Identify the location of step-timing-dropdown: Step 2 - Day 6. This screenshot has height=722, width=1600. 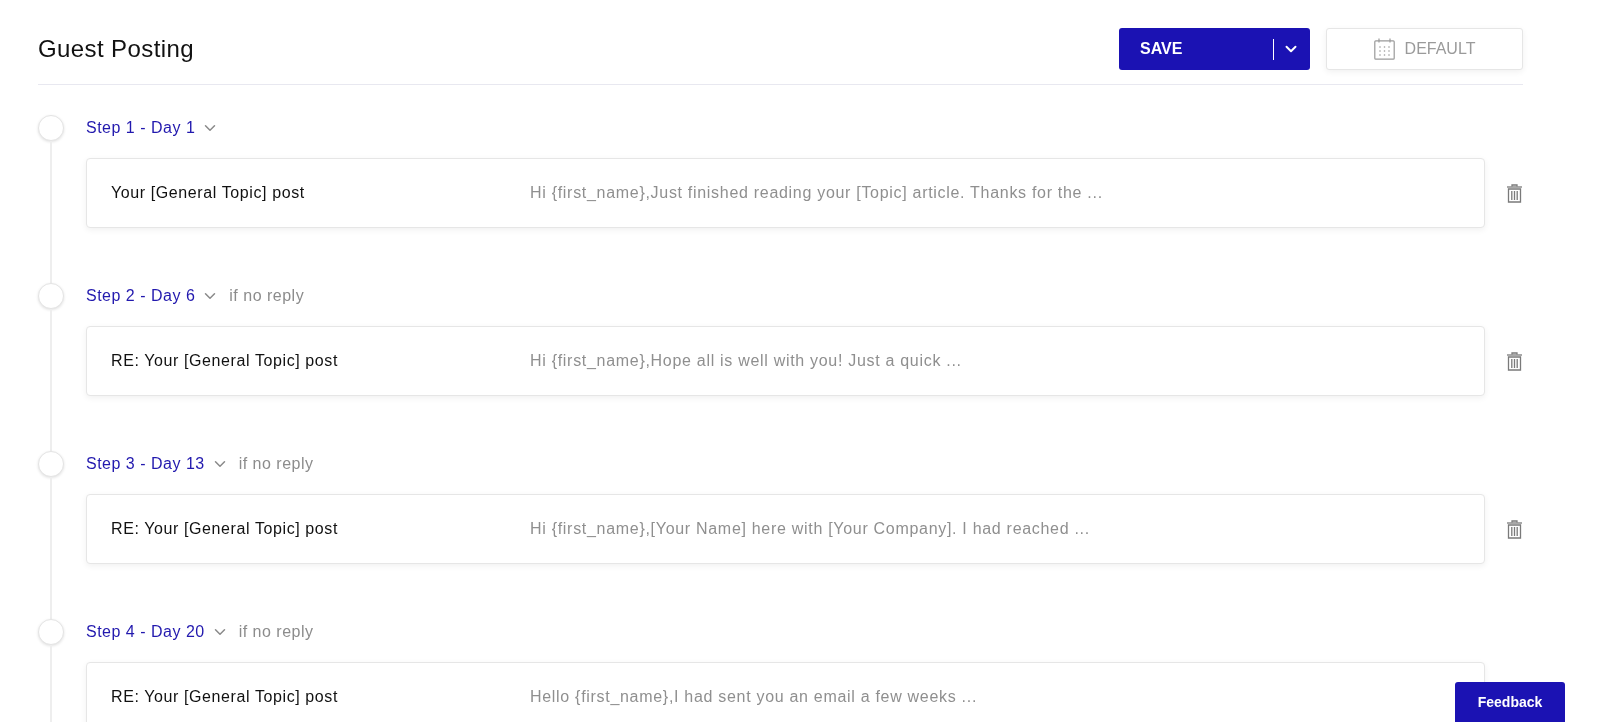
(153, 296).